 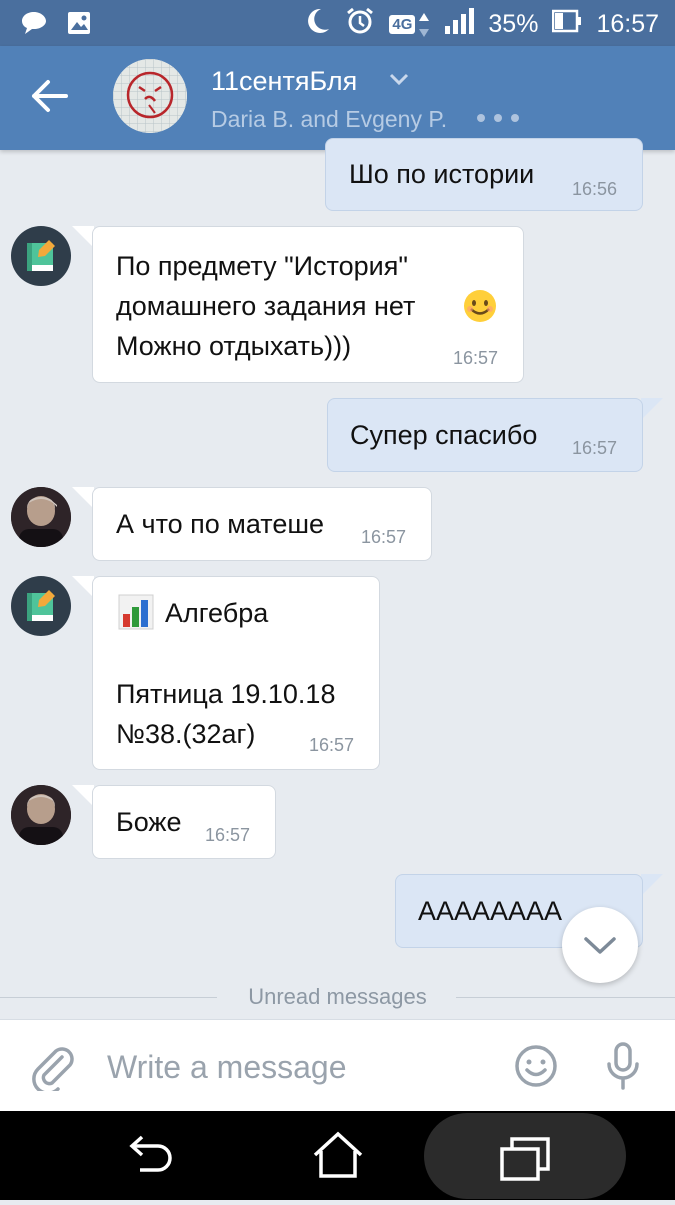 What do you see at coordinates (565, 997) in the screenshot?
I see `divider-line` at bounding box center [565, 997].